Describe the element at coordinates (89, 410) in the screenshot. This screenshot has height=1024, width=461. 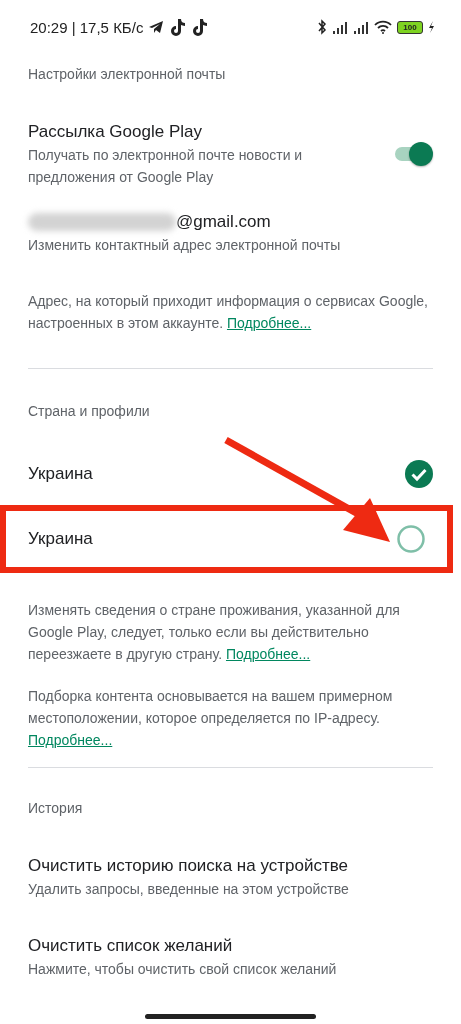
I see `section-header: Страна и профили` at that location.